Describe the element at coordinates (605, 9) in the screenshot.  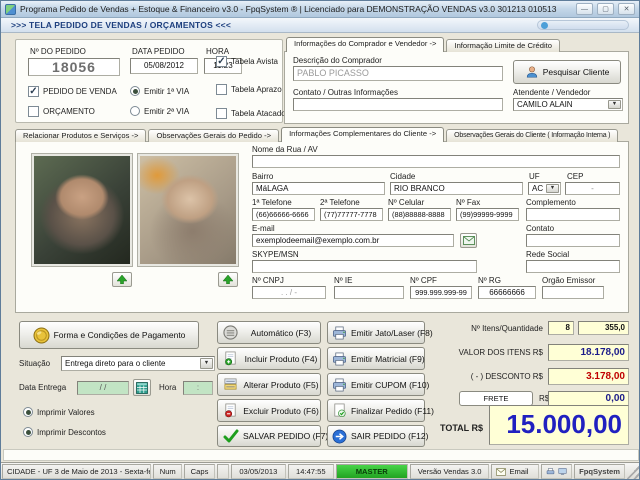
I see `maximize-button: ▢` at that location.